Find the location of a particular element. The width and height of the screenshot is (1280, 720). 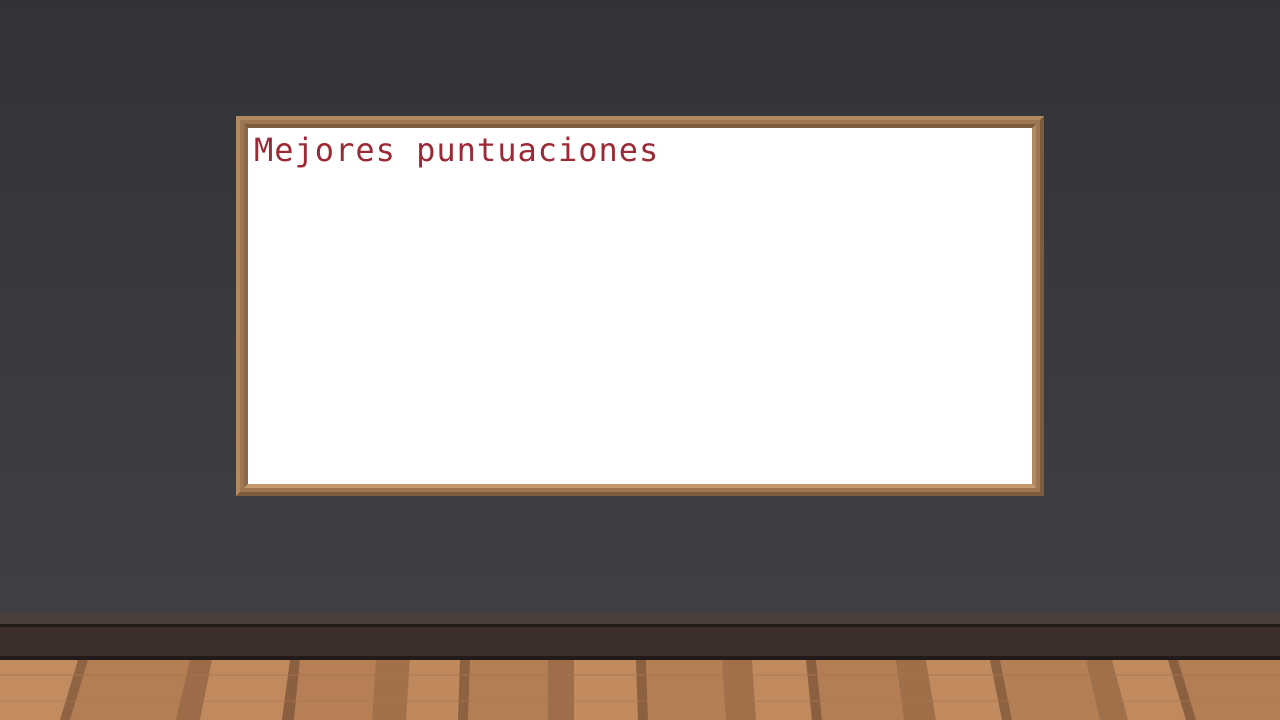

scoreboard-title: Mejores puntuaciones is located at coordinates (457, 150).